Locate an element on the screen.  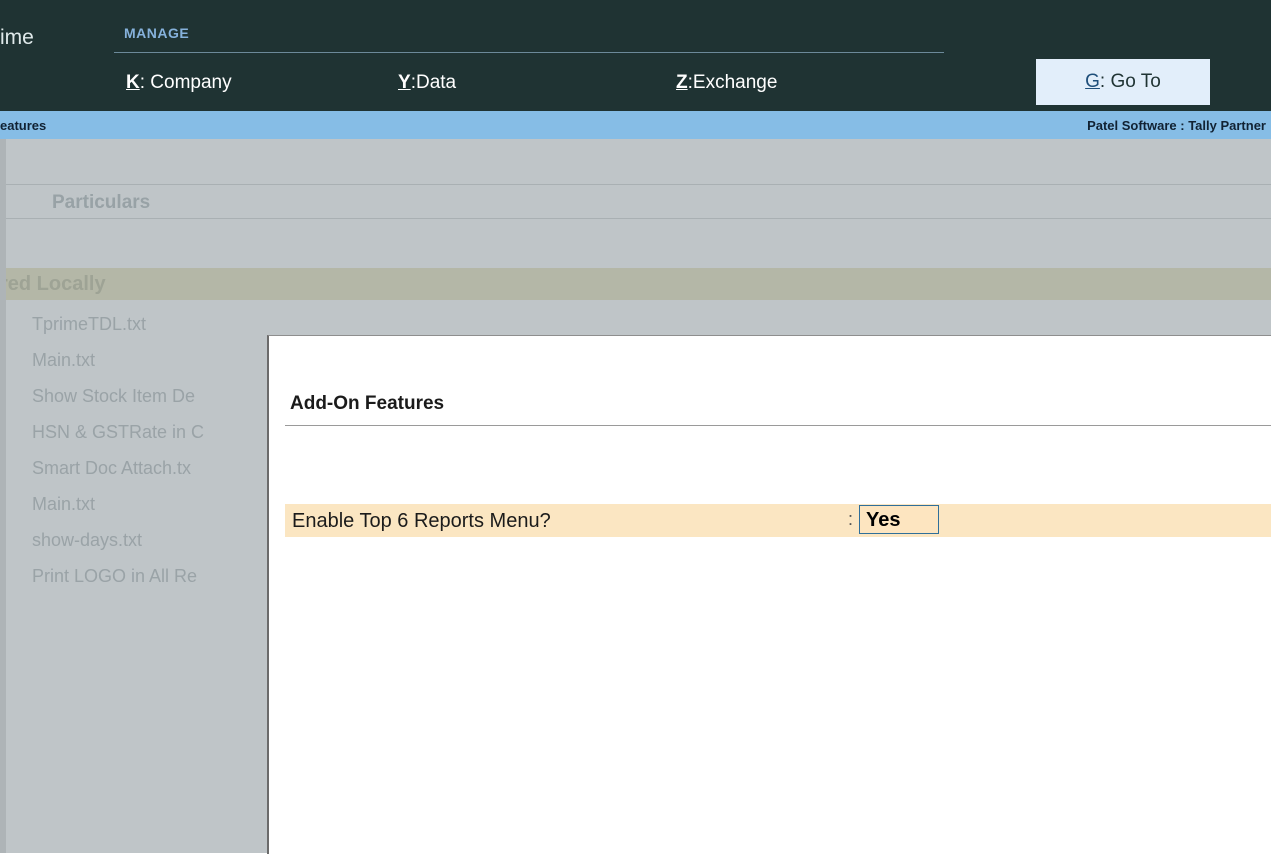
manage-divider is located at coordinates (529, 52).